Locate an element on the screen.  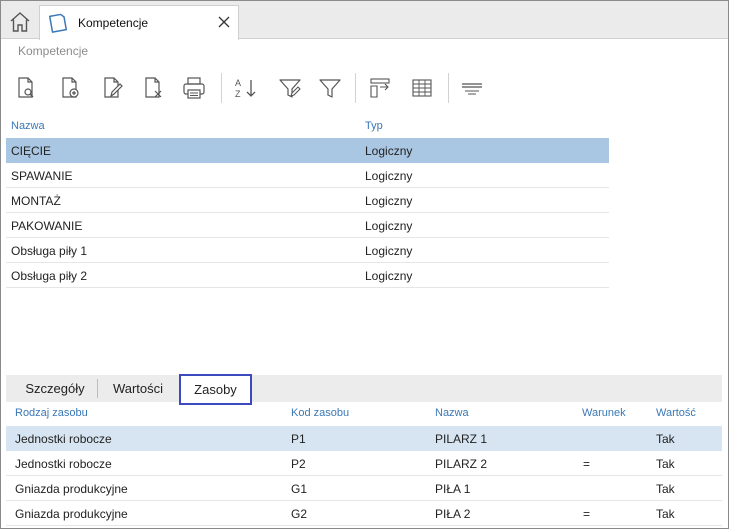
breadcrumb: Kompetencje is located at coordinates (53, 51).